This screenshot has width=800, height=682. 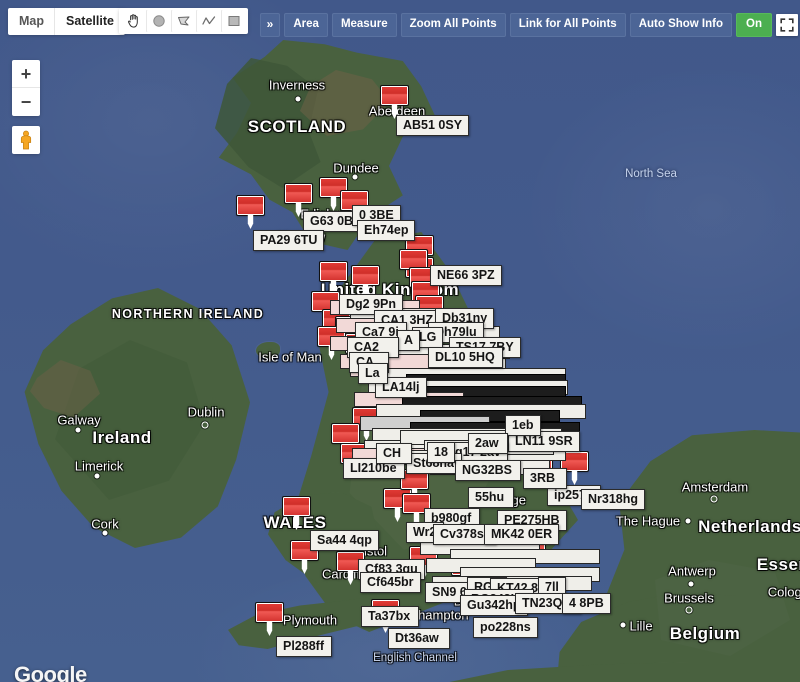 What do you see at coordinates (465, 357) in the screenshot?
I see `marker-info-label: DL10 5HQ` at bounding box center [465, 357].